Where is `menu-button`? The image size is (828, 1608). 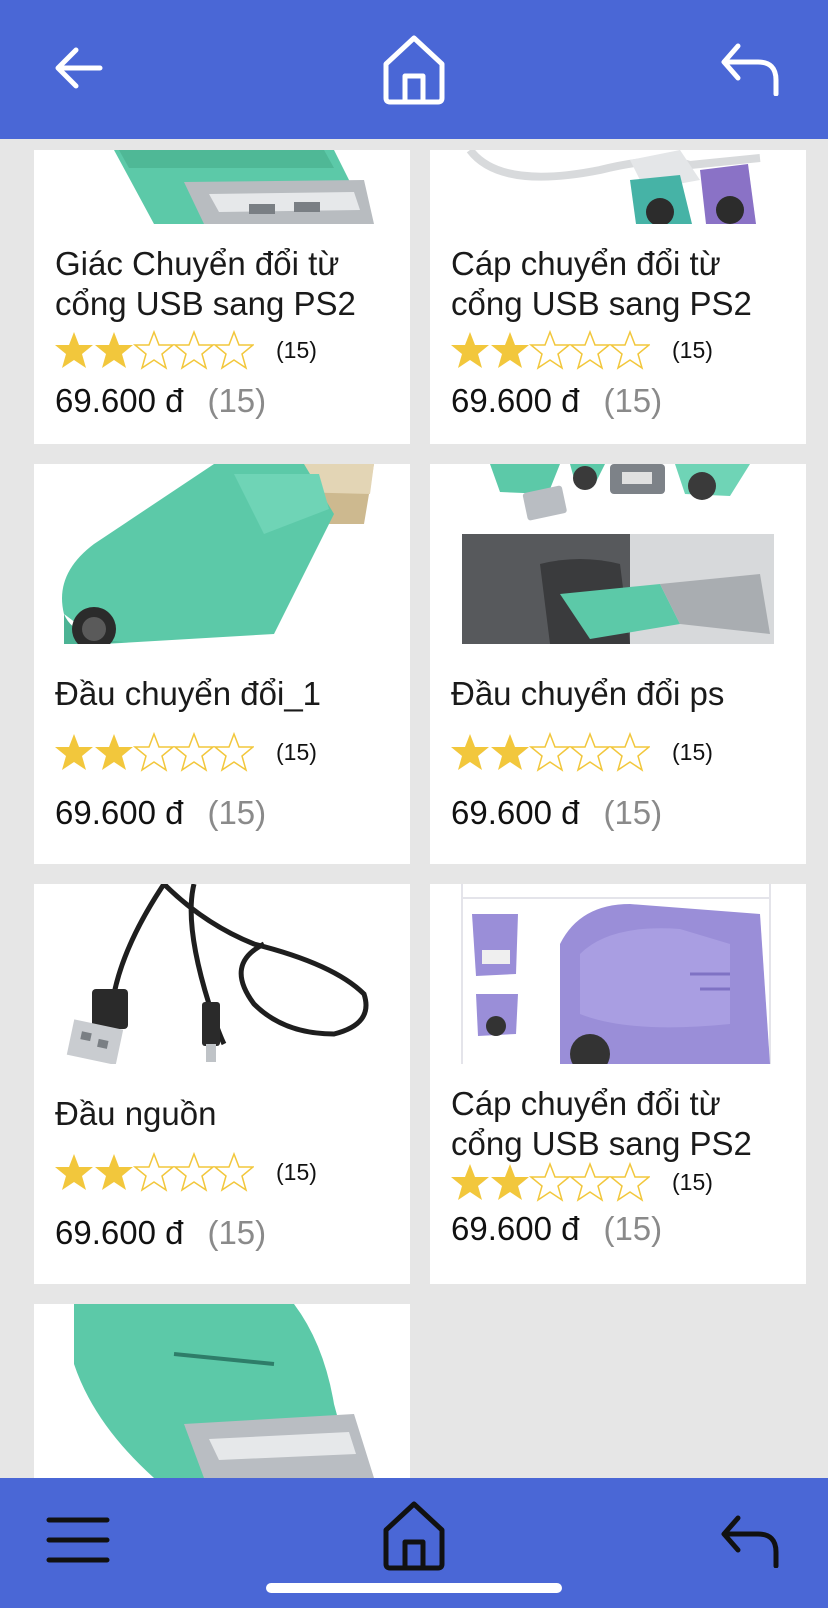 menu-button is located at coordinates (78, 1540).